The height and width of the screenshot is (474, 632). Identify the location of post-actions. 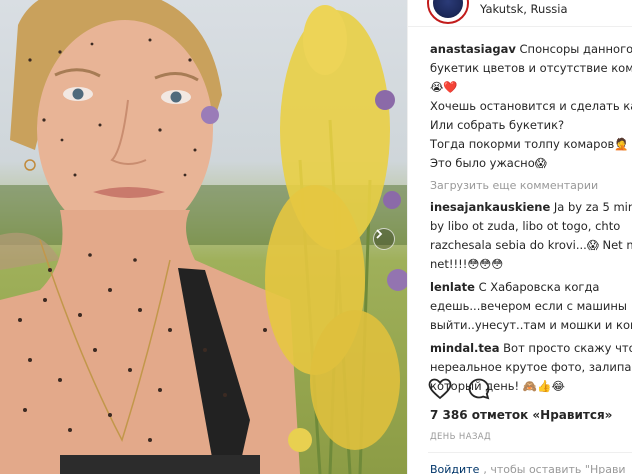
(464, 390).